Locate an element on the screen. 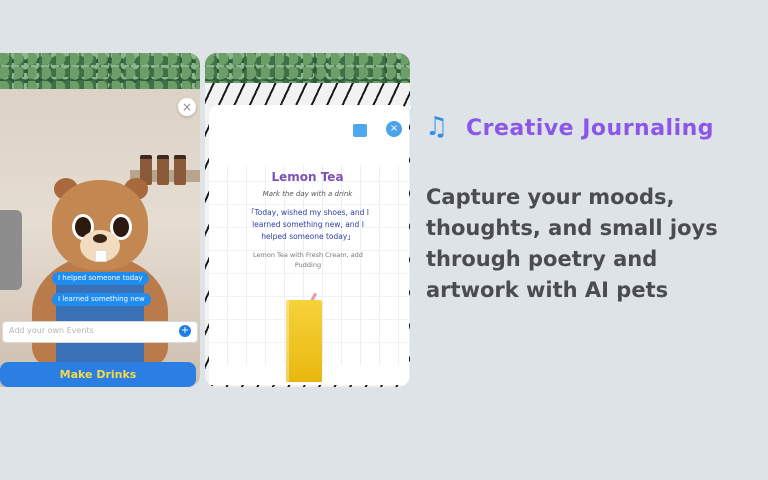  leaf-banner is located at coordinates (100, 71).